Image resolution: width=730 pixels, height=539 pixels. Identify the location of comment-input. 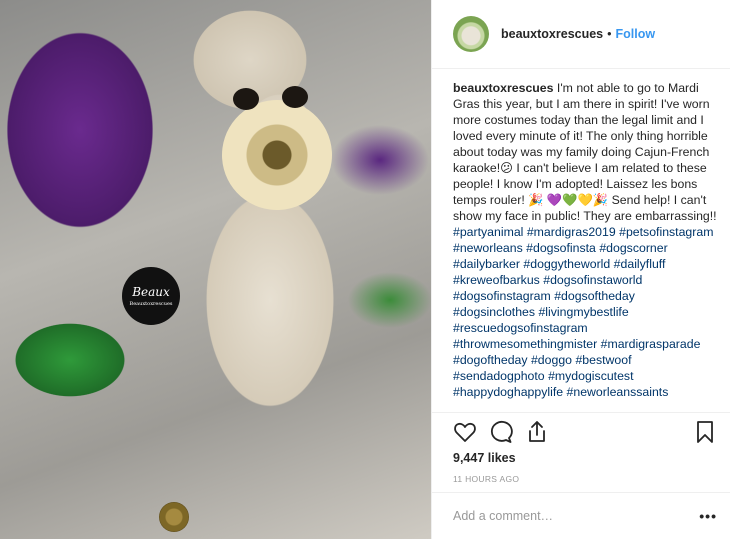
(568, 516).